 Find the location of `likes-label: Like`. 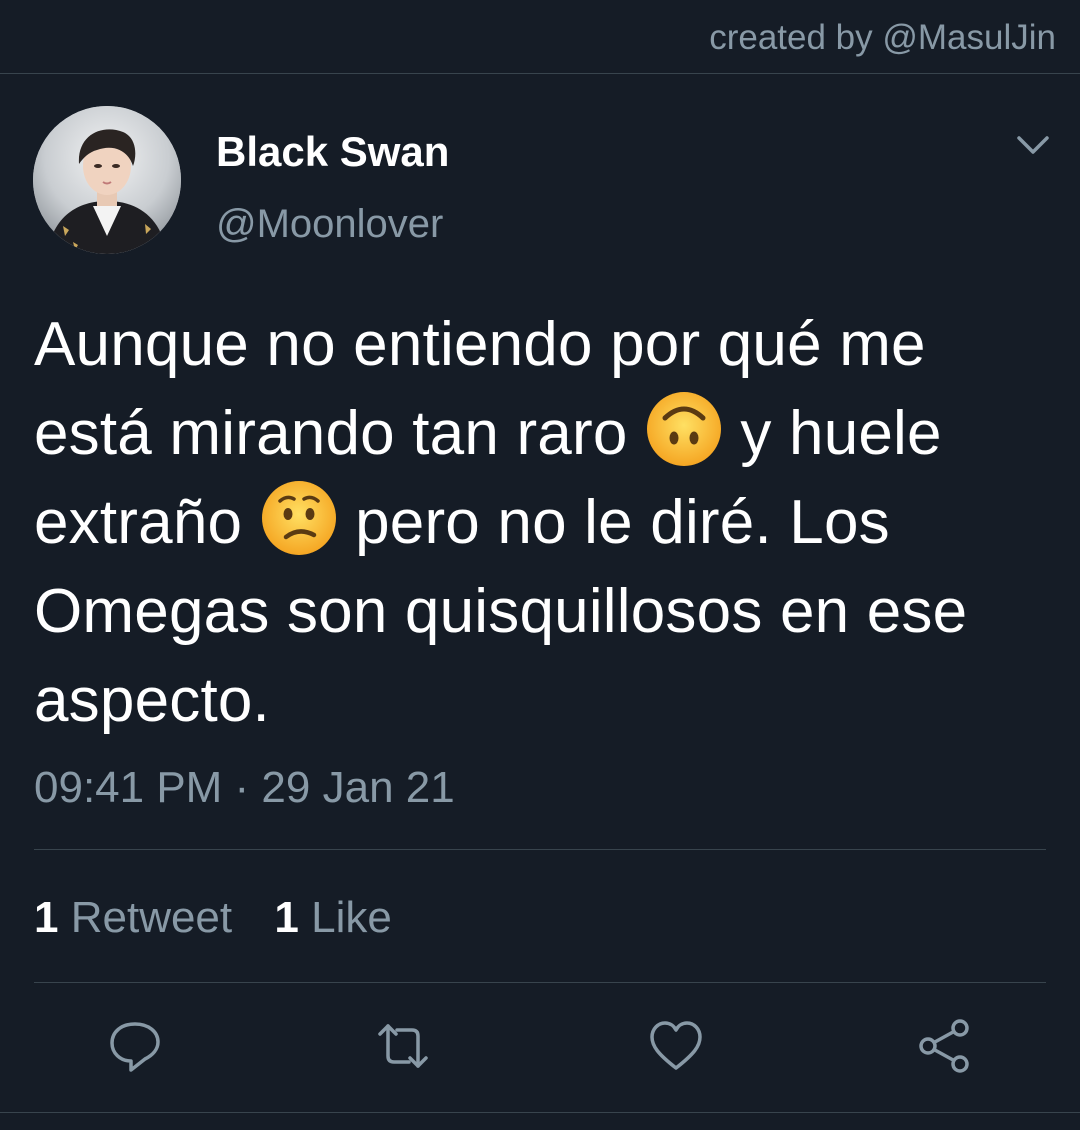

likes-label: Like is located at coordinates (351, 917).